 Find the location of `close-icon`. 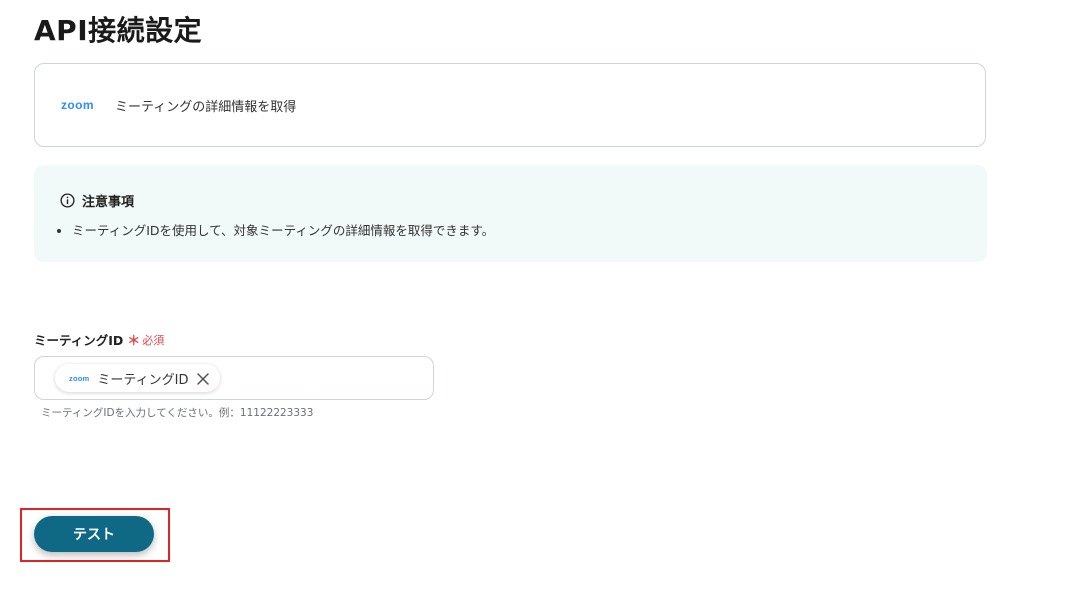

close-icon is located at coordinates (203, 378).